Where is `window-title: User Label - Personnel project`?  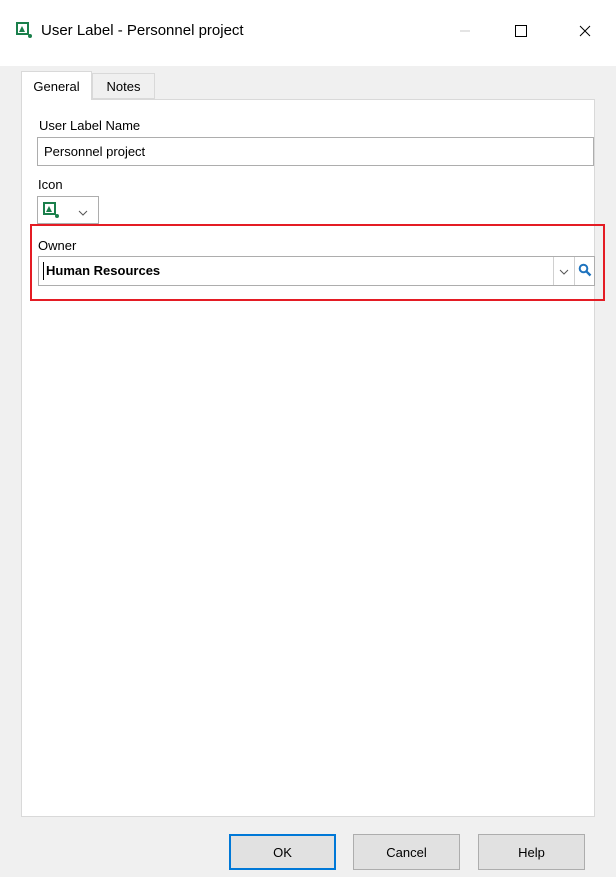
window-title: User Label - Personnel project is located at coordinates (142, 30).